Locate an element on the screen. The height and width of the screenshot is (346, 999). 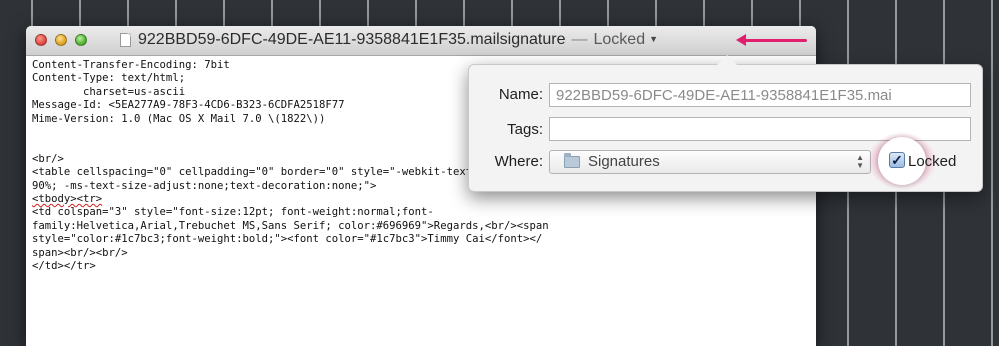
popover-notch is located at coordinates (727, 60).